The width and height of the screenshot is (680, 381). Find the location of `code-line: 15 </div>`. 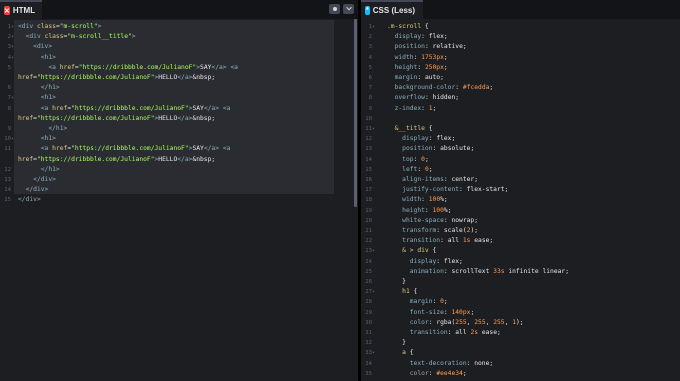

code-line: 15 </div> is located at coordinates (179, 200).